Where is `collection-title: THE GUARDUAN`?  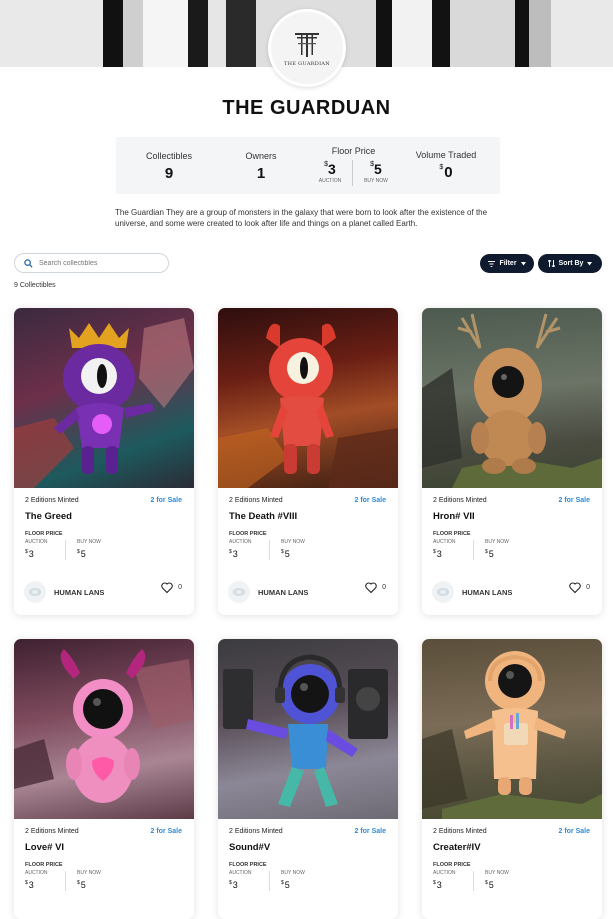 collection-title: THE GUARDUAN is located at coordinates (306, 108).